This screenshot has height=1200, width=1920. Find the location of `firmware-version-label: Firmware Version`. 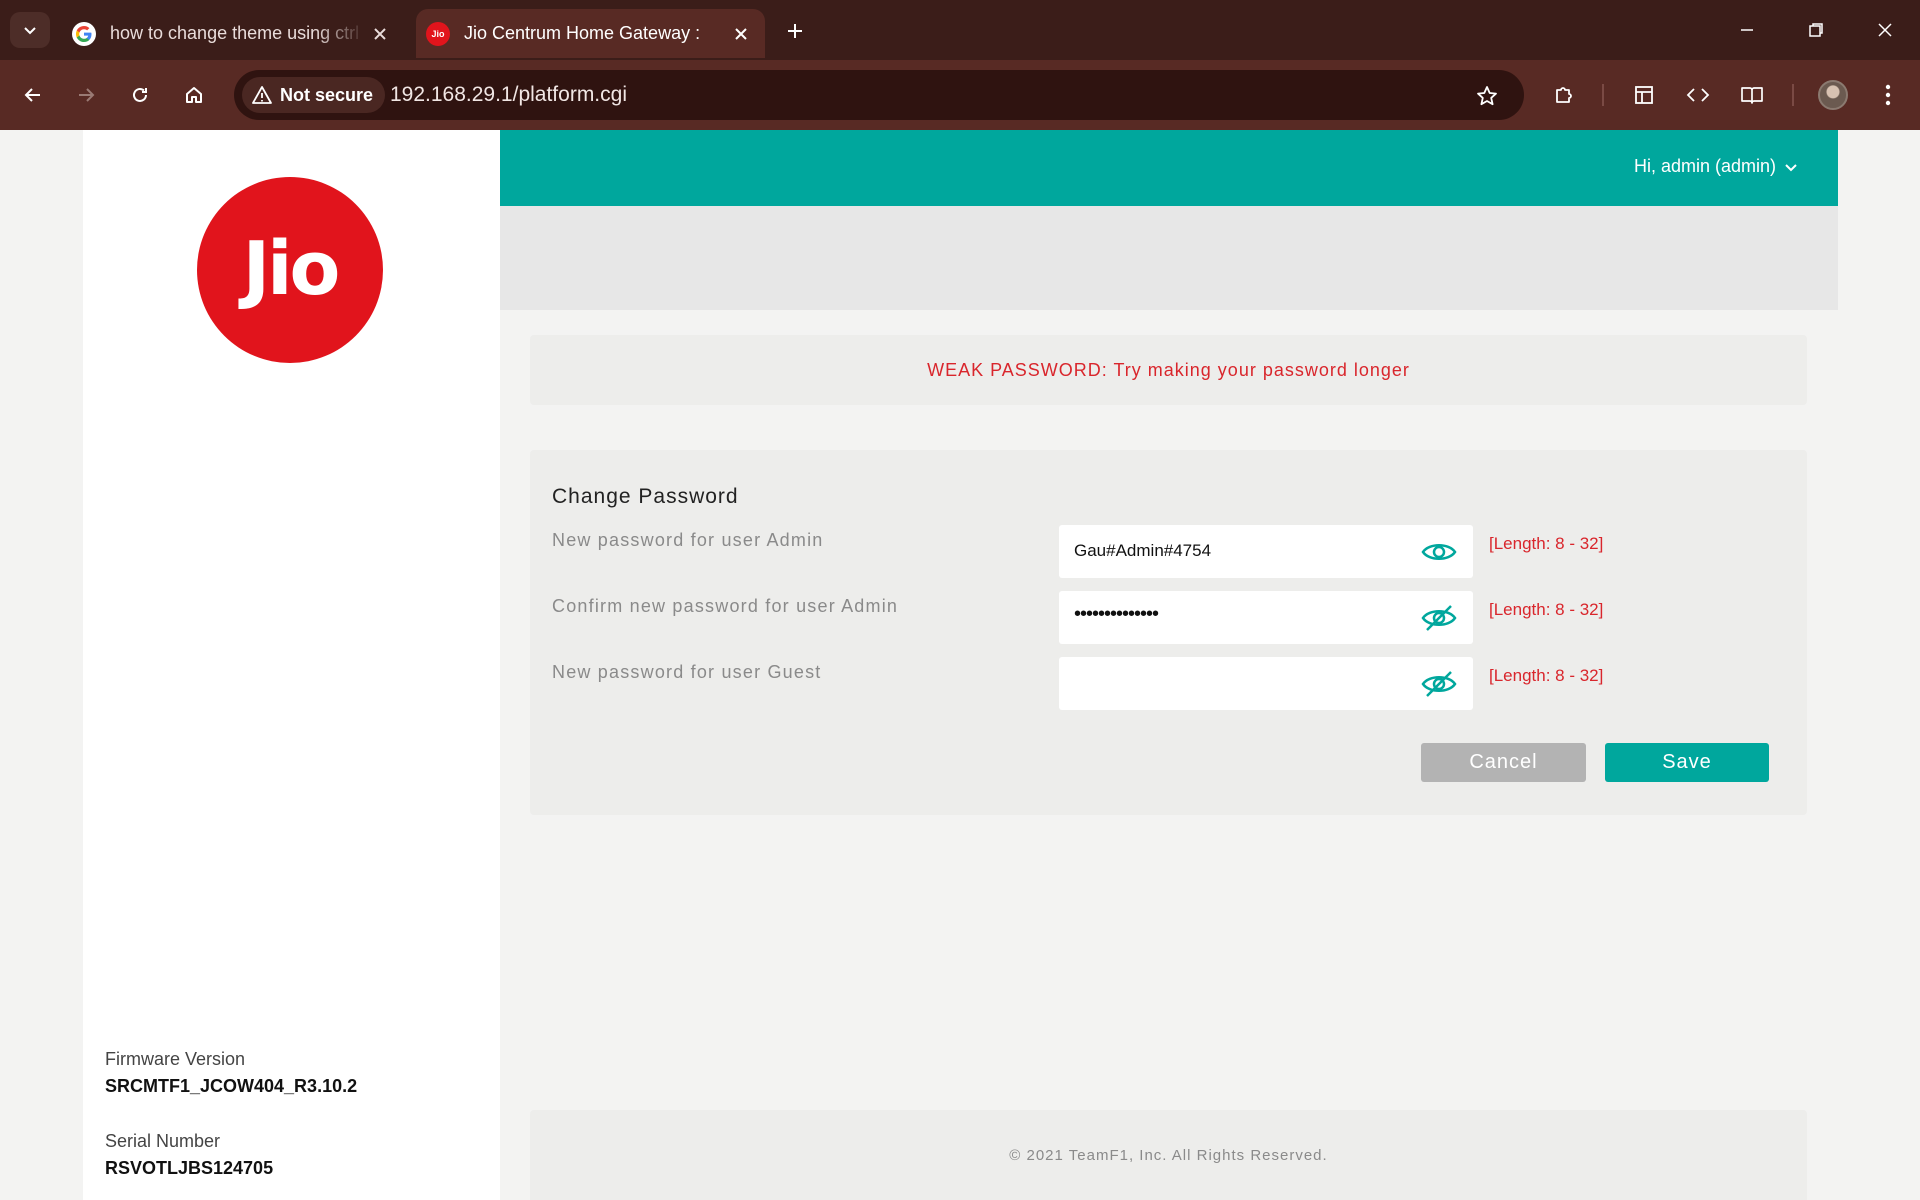

firmware-version-label: Firmware Version is located at coordinates (175, 1059).